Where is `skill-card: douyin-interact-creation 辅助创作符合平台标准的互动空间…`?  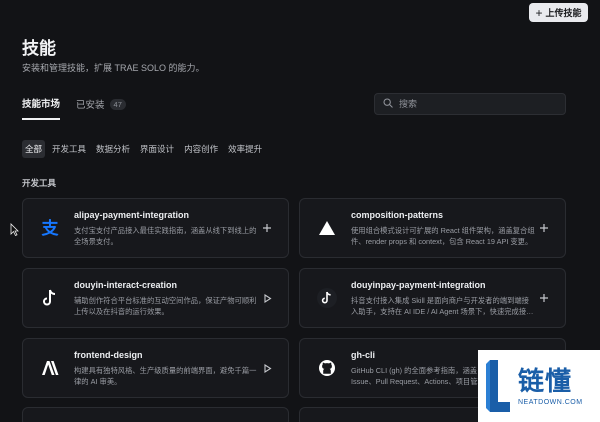 skill-card: douyin-interact-creation 辅助创作符合平台标准的互动空间… is located at coordinates (155, 298).